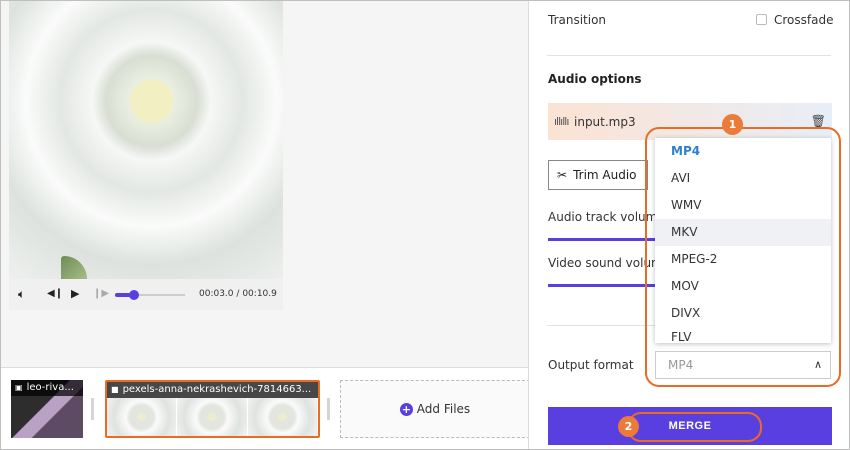  I want to click on flower-stem, so click(74, 267).